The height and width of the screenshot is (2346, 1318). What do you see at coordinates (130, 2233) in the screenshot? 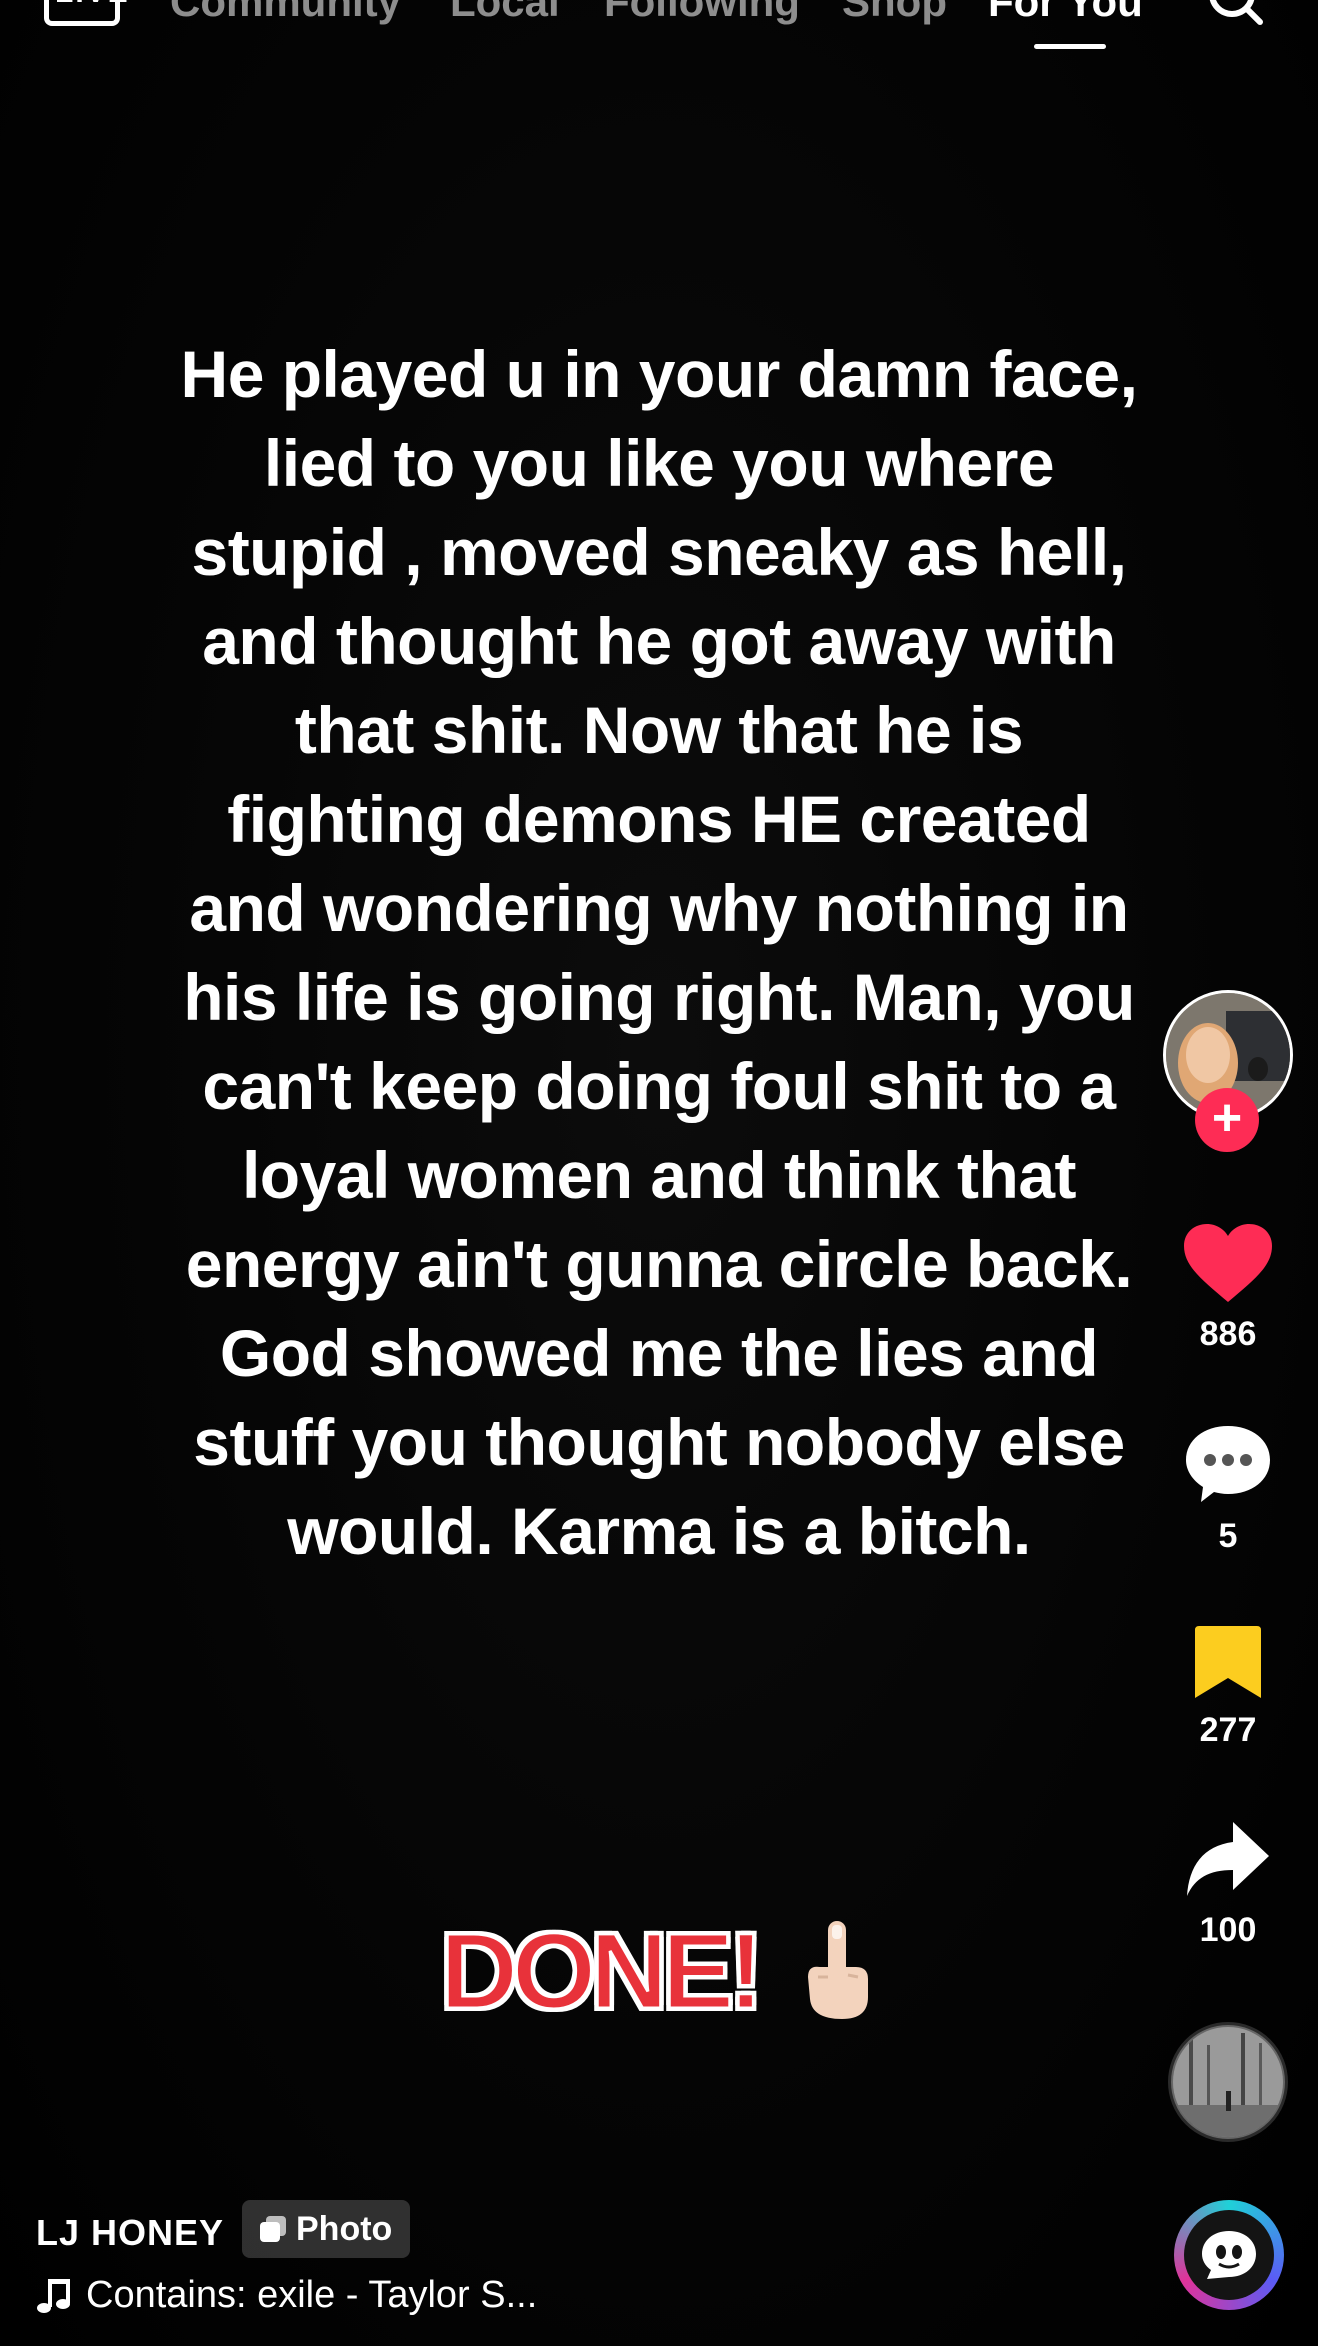
I see `author-username: LJ HONEY` at bounding box center [130, 2233].